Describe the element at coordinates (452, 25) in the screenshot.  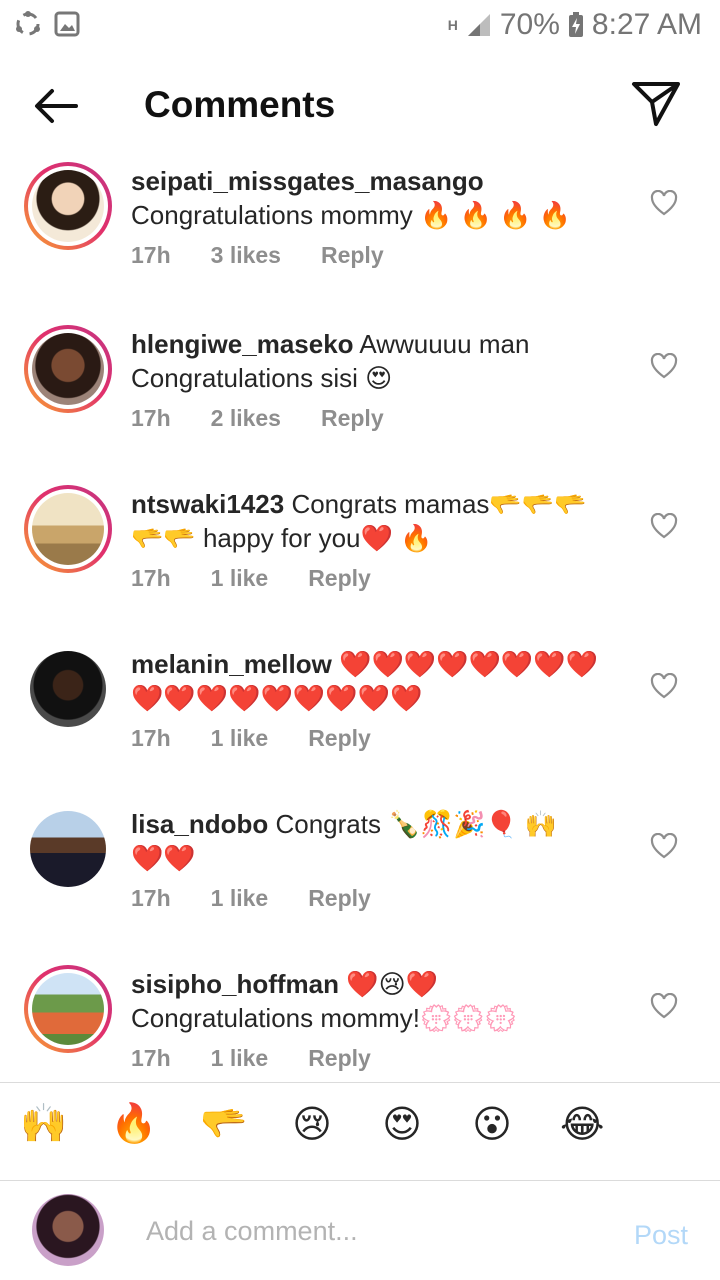
I see `network-type-indicator: H` at that location.